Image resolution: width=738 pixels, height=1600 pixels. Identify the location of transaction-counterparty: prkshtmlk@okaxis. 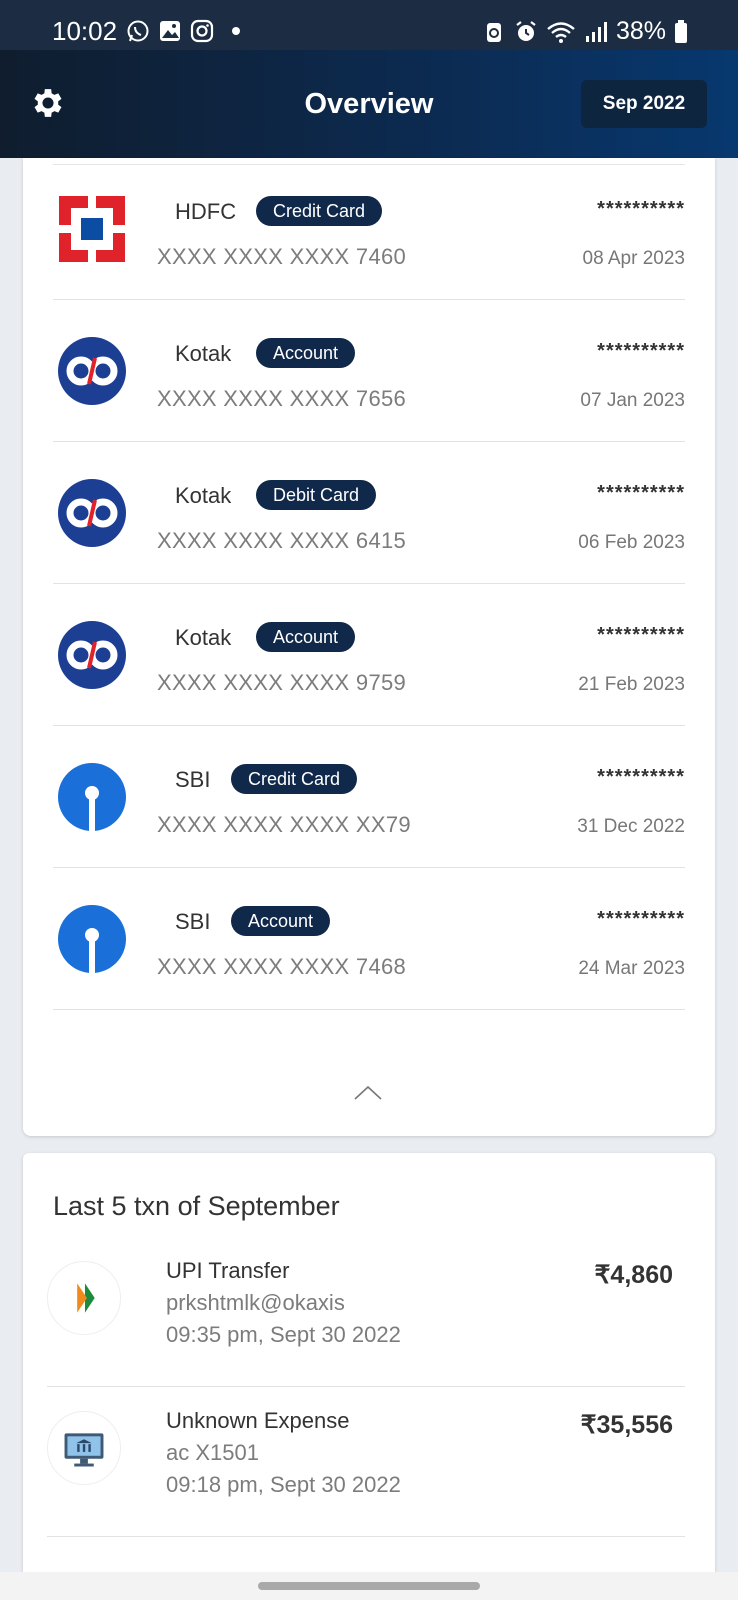
(255, 1302).